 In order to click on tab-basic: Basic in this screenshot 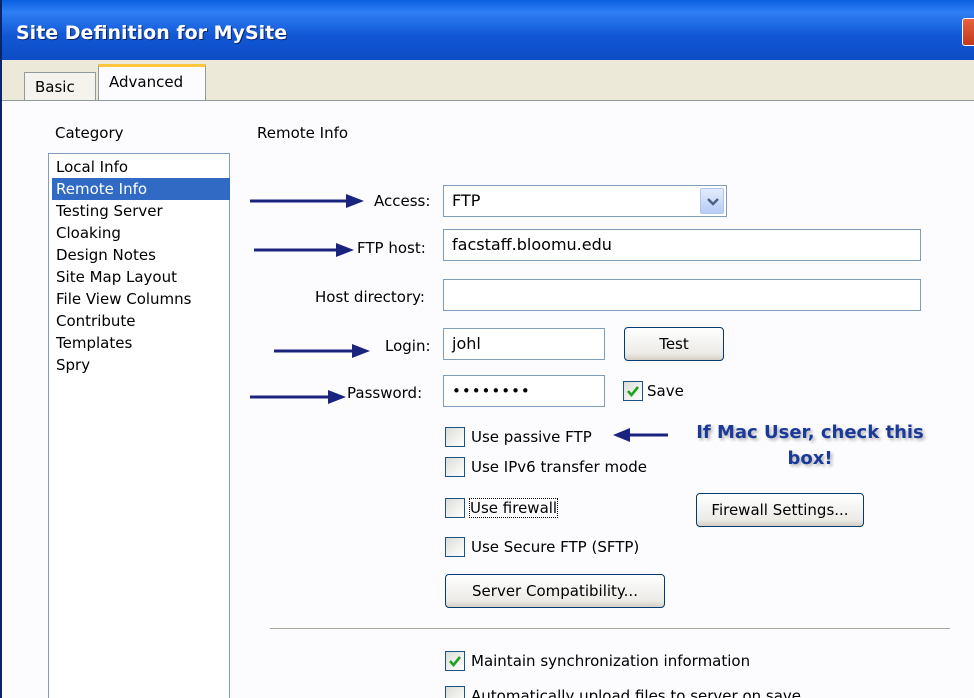, I will do `click(60, 86)`.